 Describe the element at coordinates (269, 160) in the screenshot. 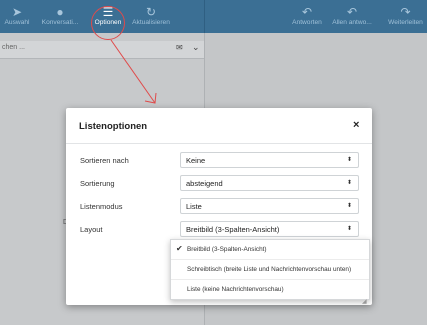

I see `sort-by-select: Keine ⬍` at that location.